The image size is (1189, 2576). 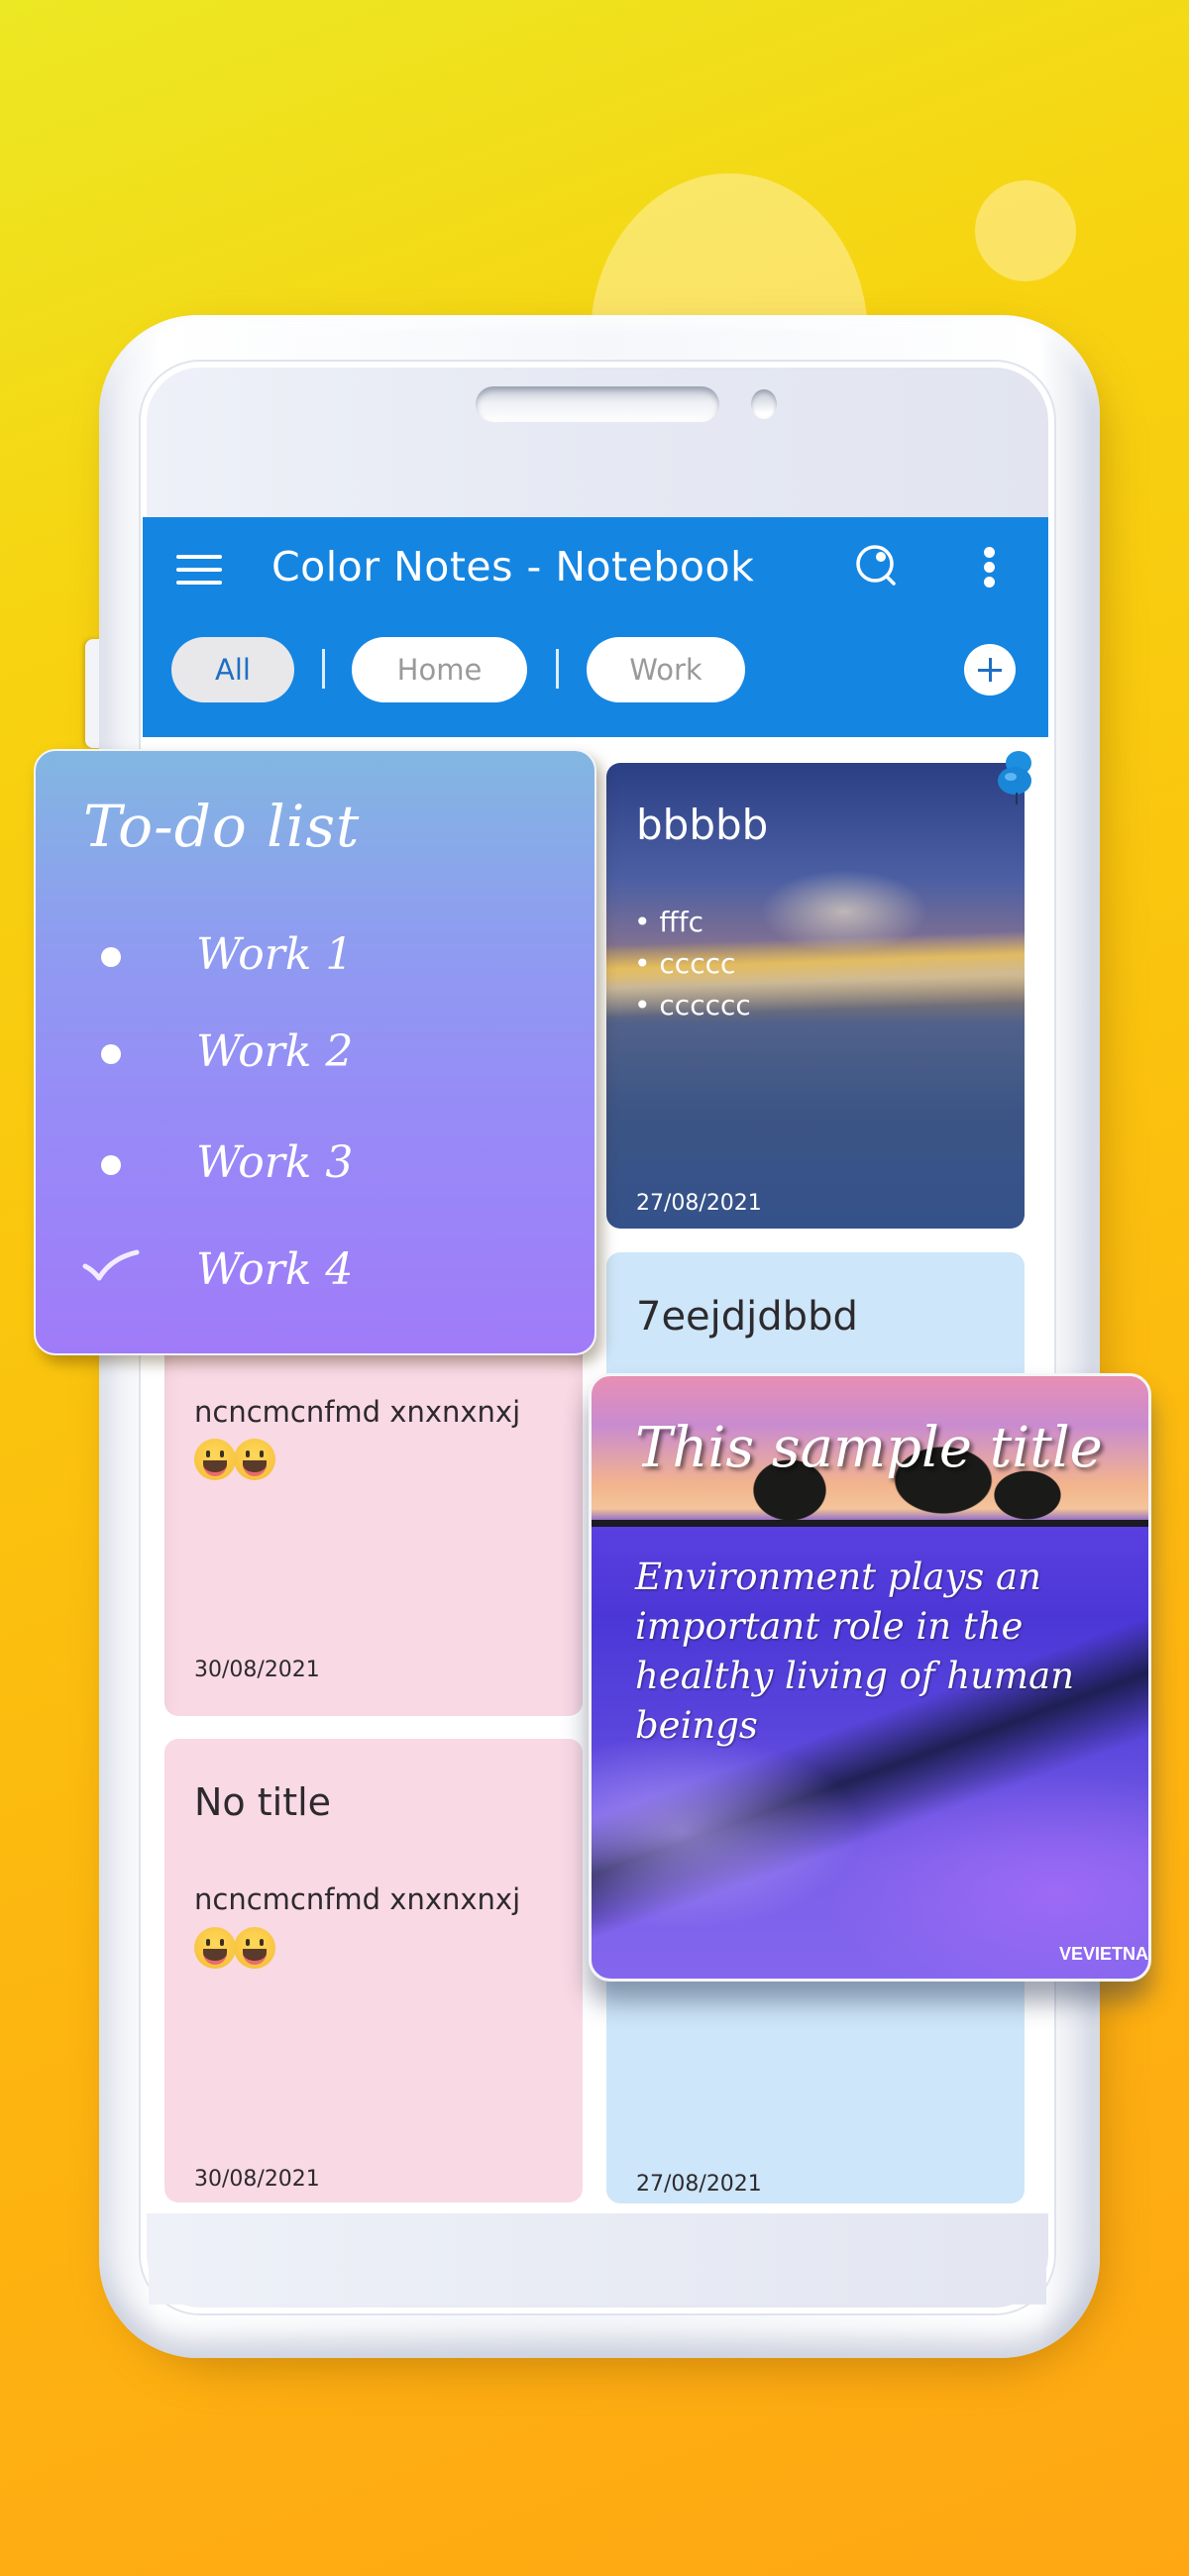 I want to click on note-card-pink: ncncmcnfmd xnxnxnxj 30/08/2021, so click(x=373, y=1522).